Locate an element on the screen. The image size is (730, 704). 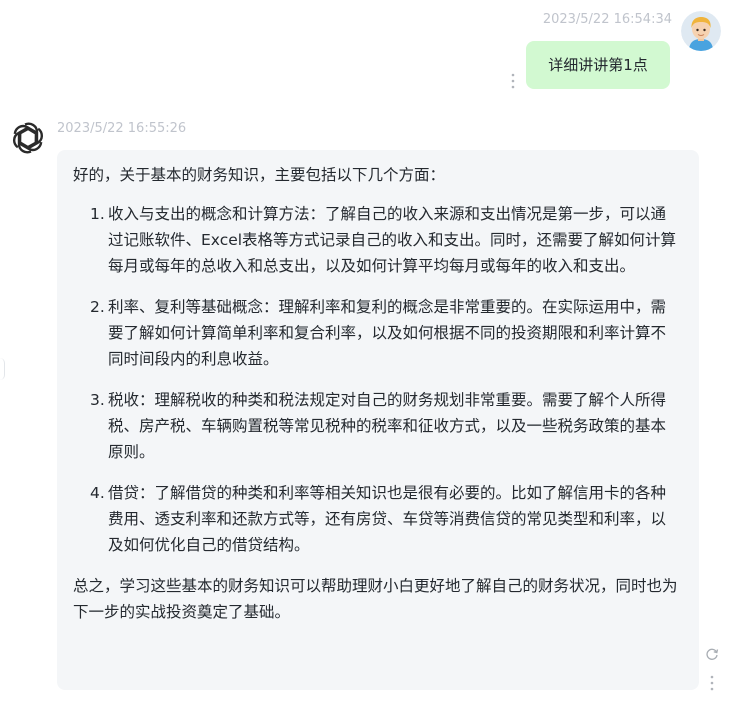
list-item-number: 3. is located at coordinates (97, 400).